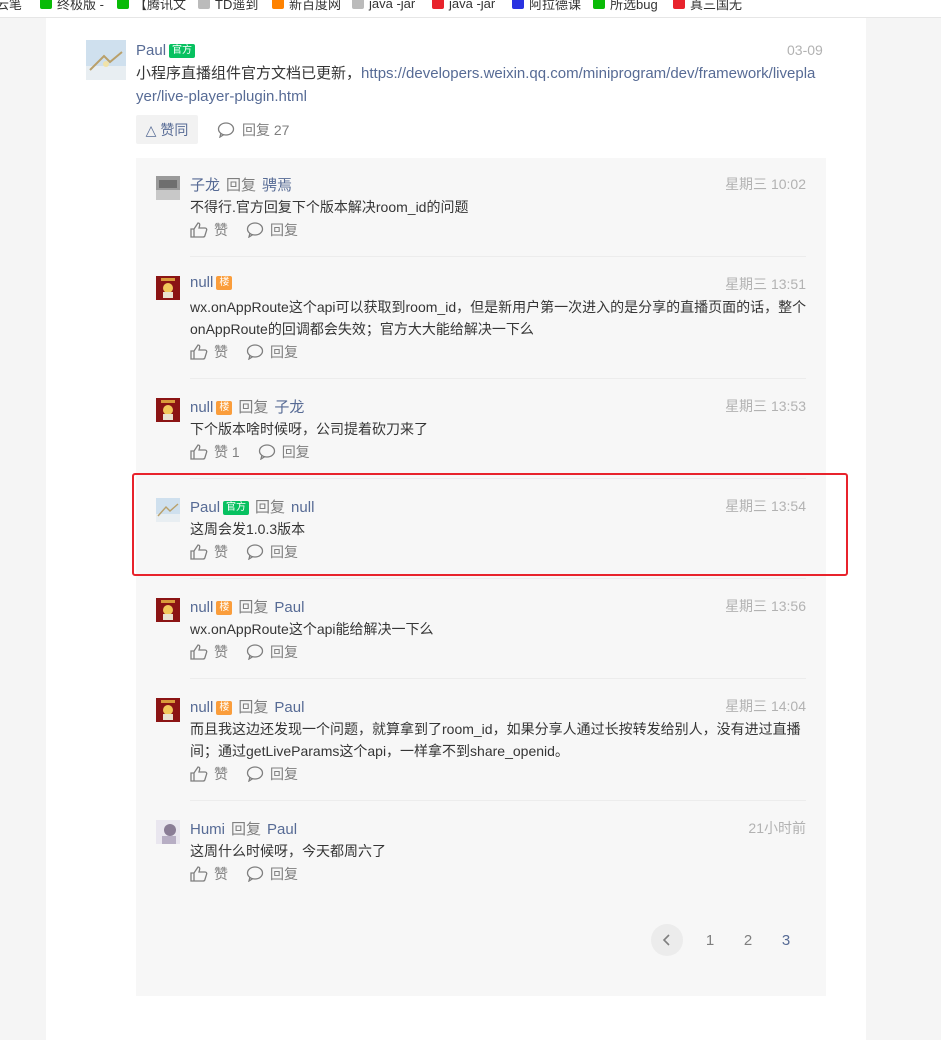  I want to click on bookmark-4: 新百度网, so click(307, 6).